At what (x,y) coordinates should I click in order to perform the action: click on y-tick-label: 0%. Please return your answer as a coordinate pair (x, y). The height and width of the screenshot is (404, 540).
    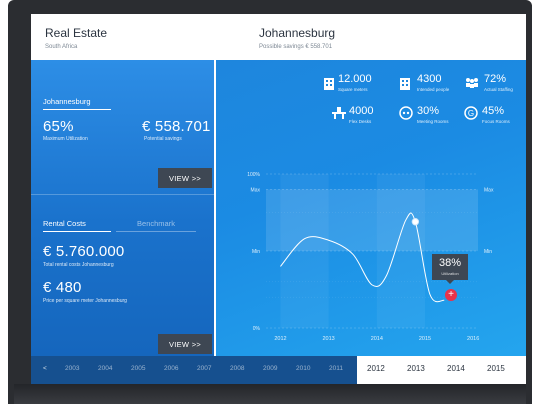
    Looking at the image, I should click on (257, 329).